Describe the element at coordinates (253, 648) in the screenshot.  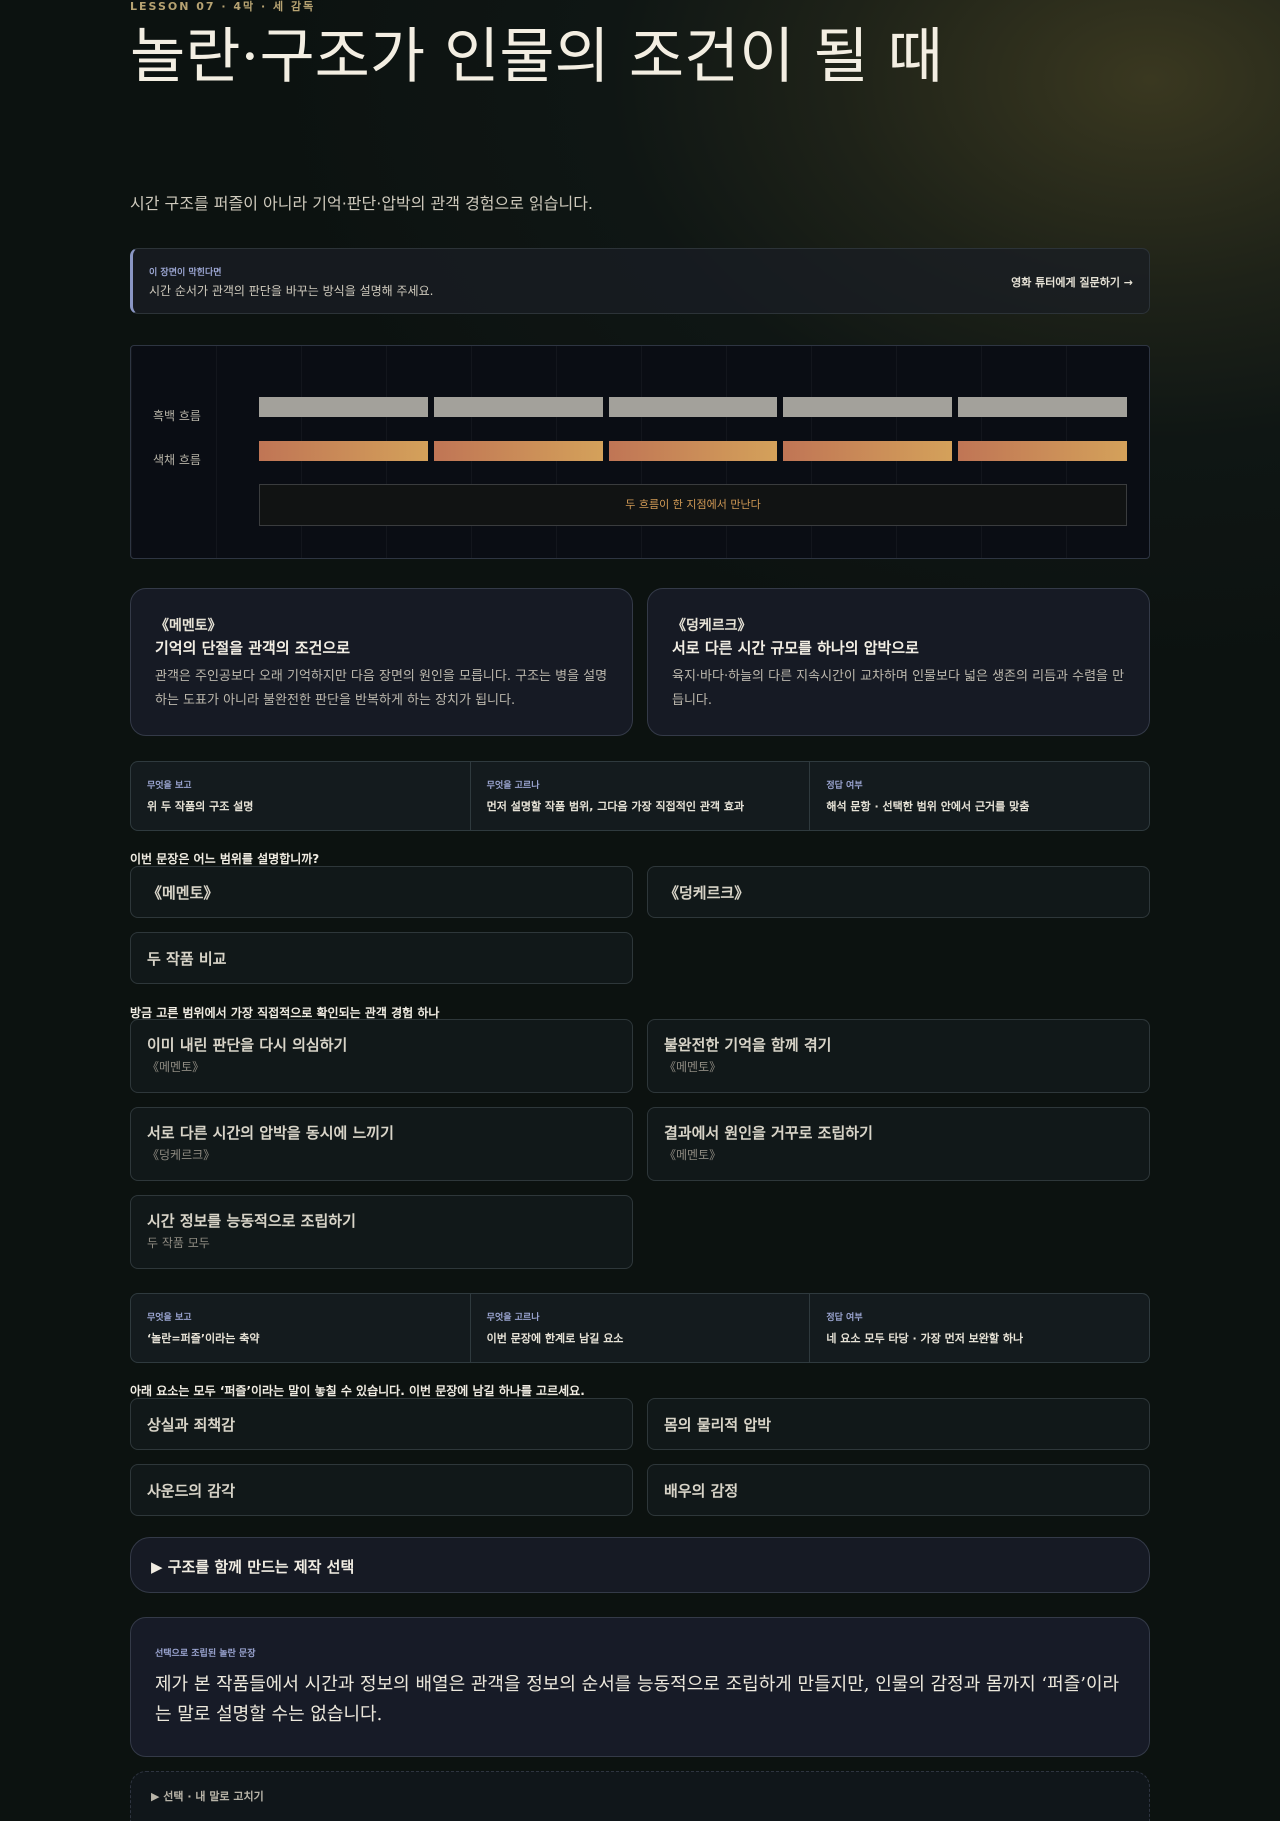
I see `film-card-heading: 기억의 단절을 관객의 조건으로` at that location.